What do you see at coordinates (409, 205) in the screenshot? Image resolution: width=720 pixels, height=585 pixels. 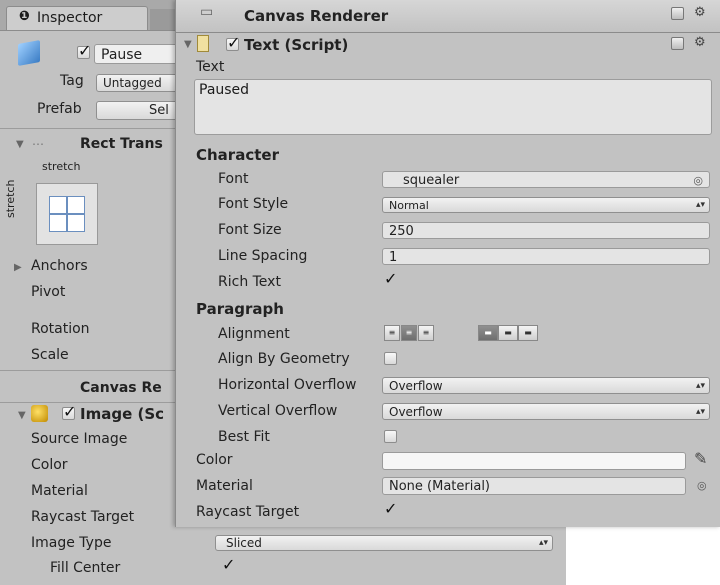 I see `font-style-value: Normal` at bounding box center [409, 205].